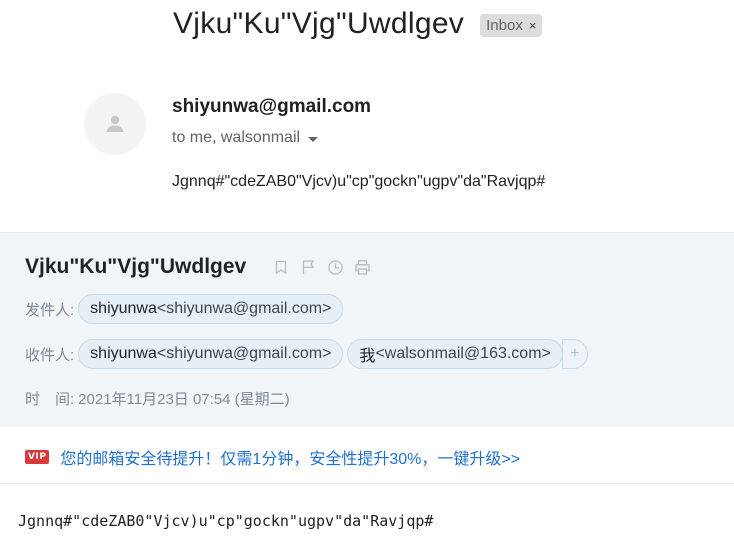 The image size is (734, 544). I want to click on clock-icon, so click(335, 267).